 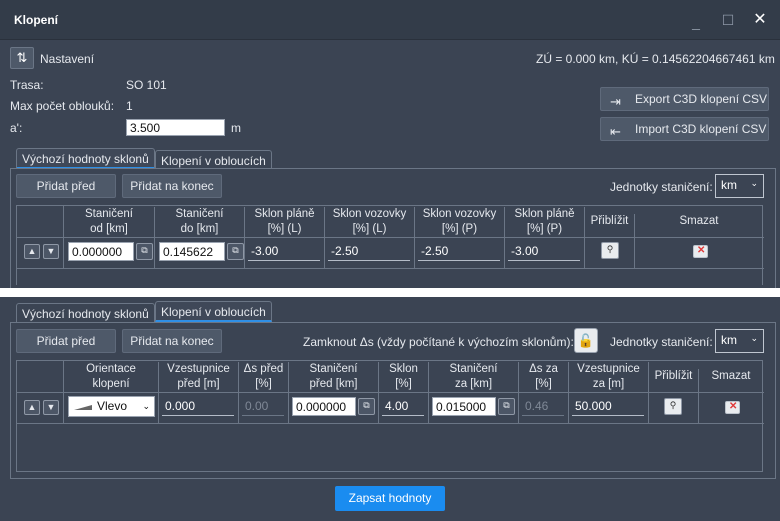 I want to click on ramp-before-input: 0.000, so click(x=198, y=406).